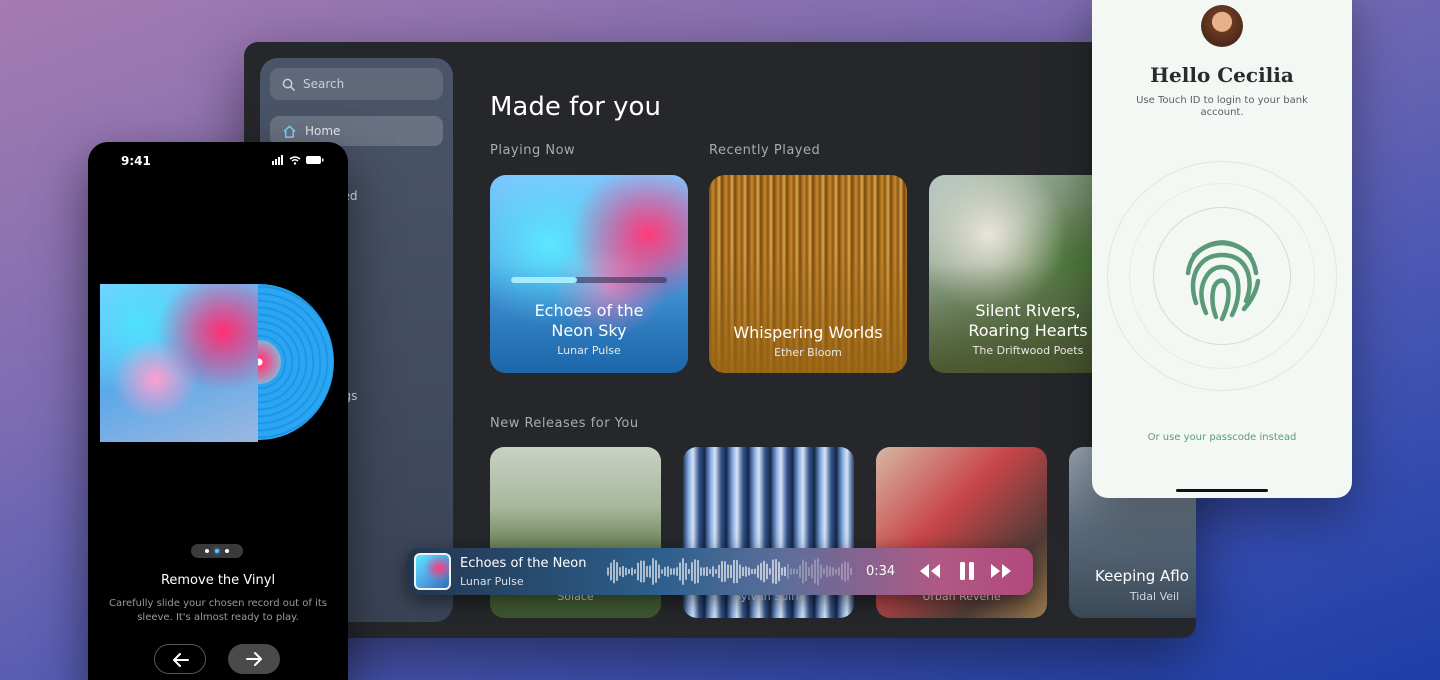 Image resolution: width=1440 pixels, height=680 pixels. What do you see at coordinates (323, 131) in the screenshot?
I see `sidebar-item-label: Home` at bounding box center [323, 131].